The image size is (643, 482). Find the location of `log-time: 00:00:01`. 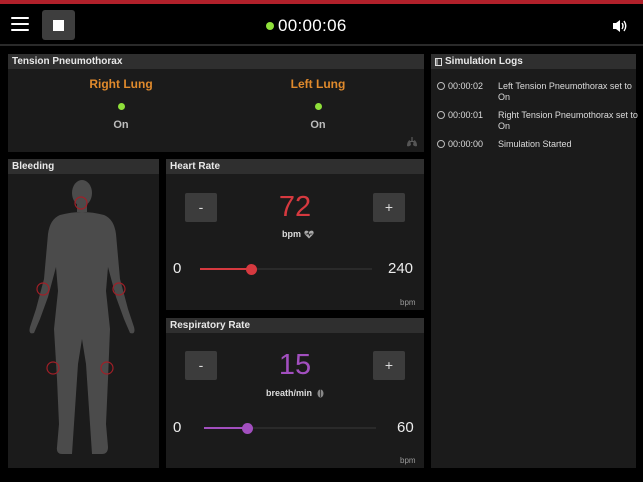

log-time: 00:00:01 is located at coordinates (466, 115).